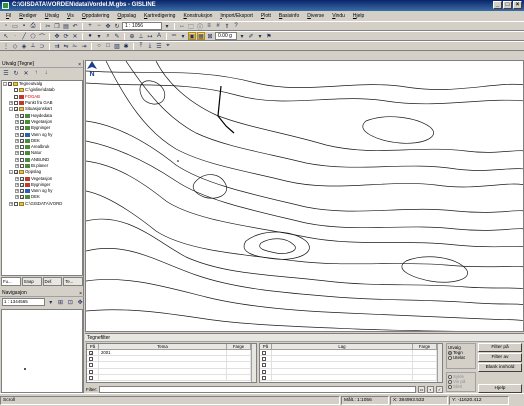 The width and height of the screenshot is (524, 406). I want to click on arc-icon: ⌒, so click(42, 36).